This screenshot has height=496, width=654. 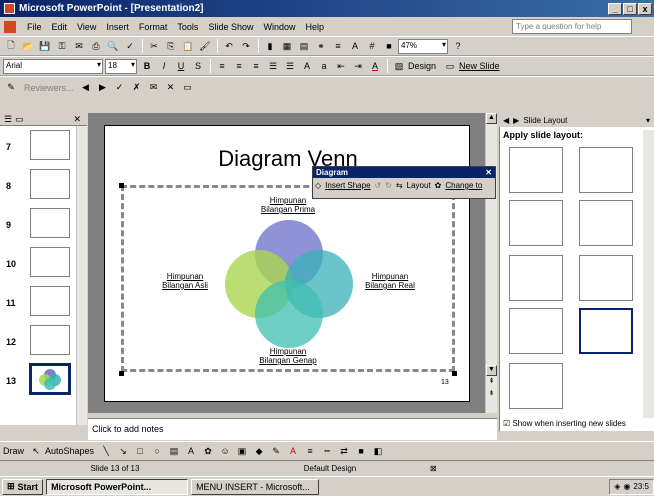 I want to click on menu-insert: Insert, so click(x=117, y=27).